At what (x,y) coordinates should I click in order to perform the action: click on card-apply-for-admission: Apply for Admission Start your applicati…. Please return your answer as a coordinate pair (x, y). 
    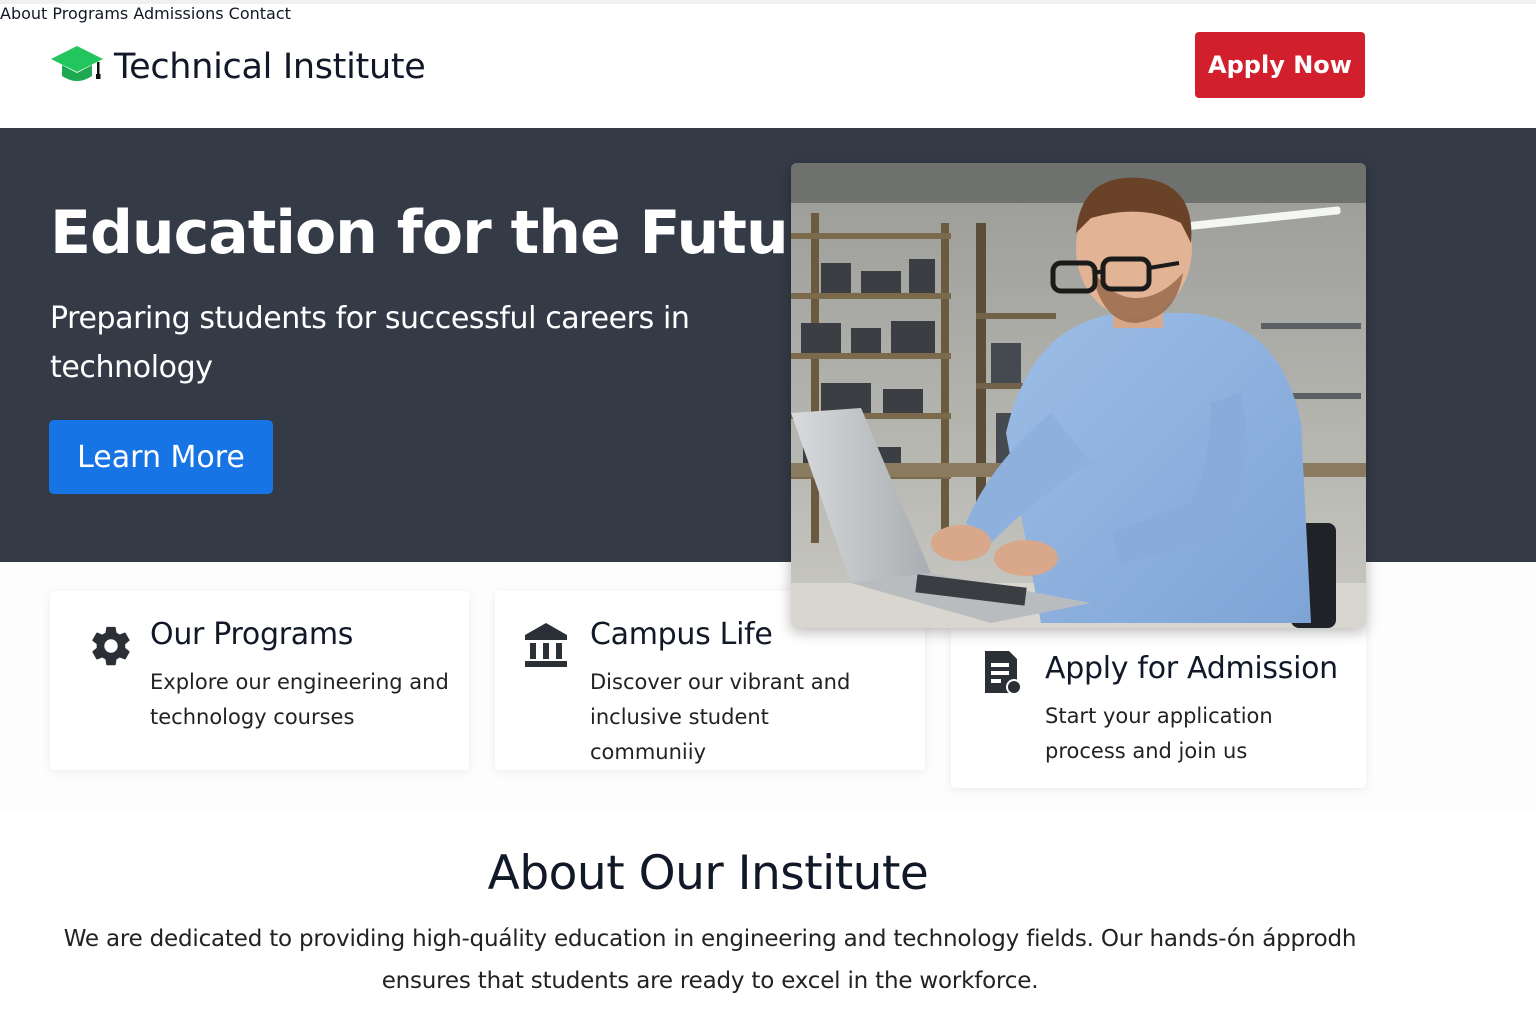
    Looking at the image, I should click on (1158, 706).